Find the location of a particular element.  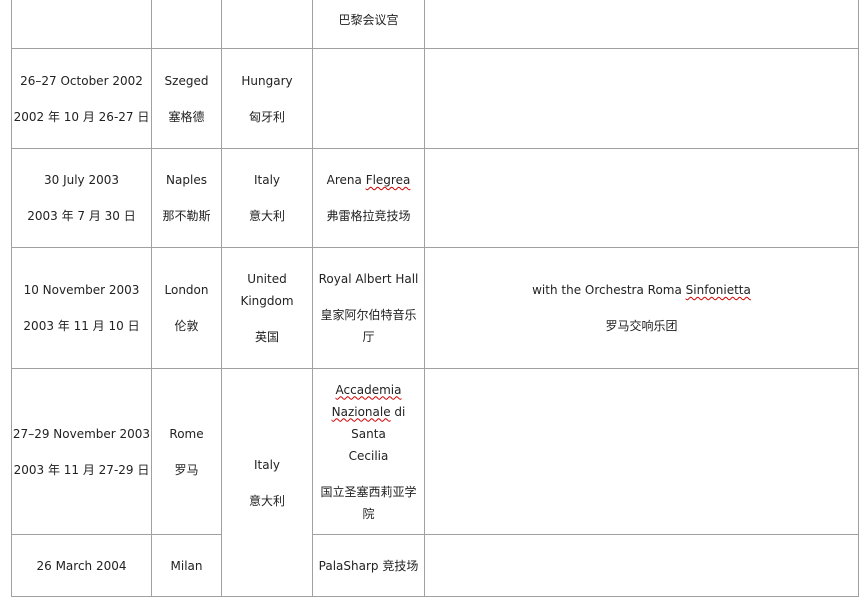

city-en: Szeged is located at coordinates (186, 80).